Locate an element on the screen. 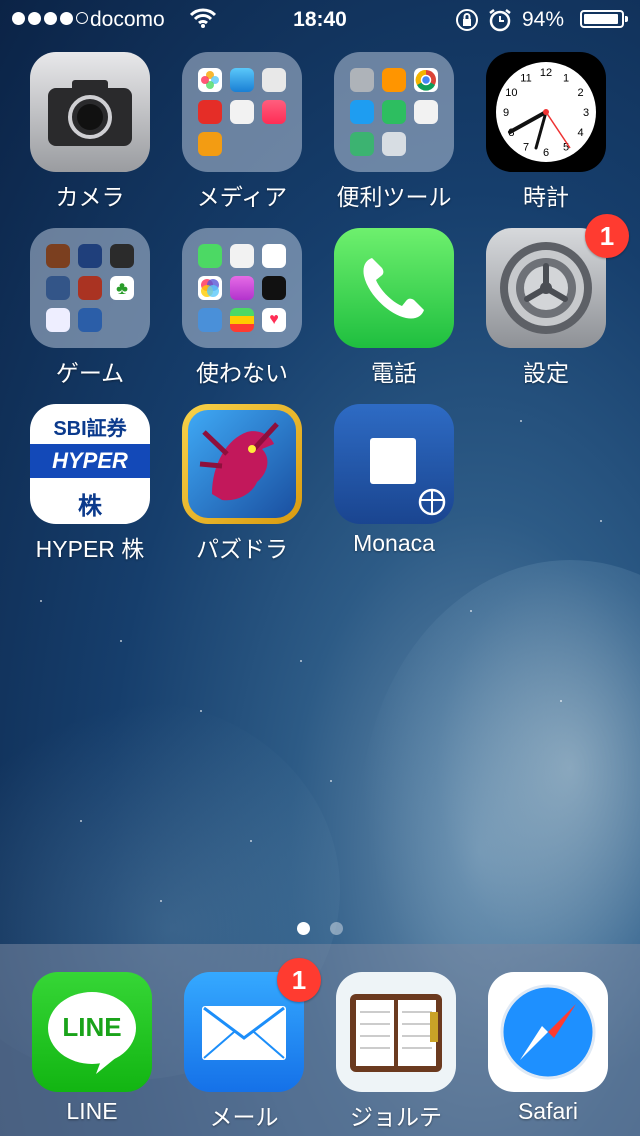  tv-icon is located at coordinates (242, 112).